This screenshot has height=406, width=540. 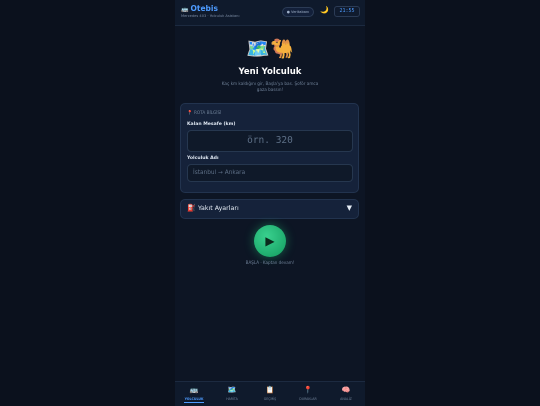 I want to click on app-subtitle: Mercedes 403 · Yolculuk Asistanı, so click(x=210, y=16).